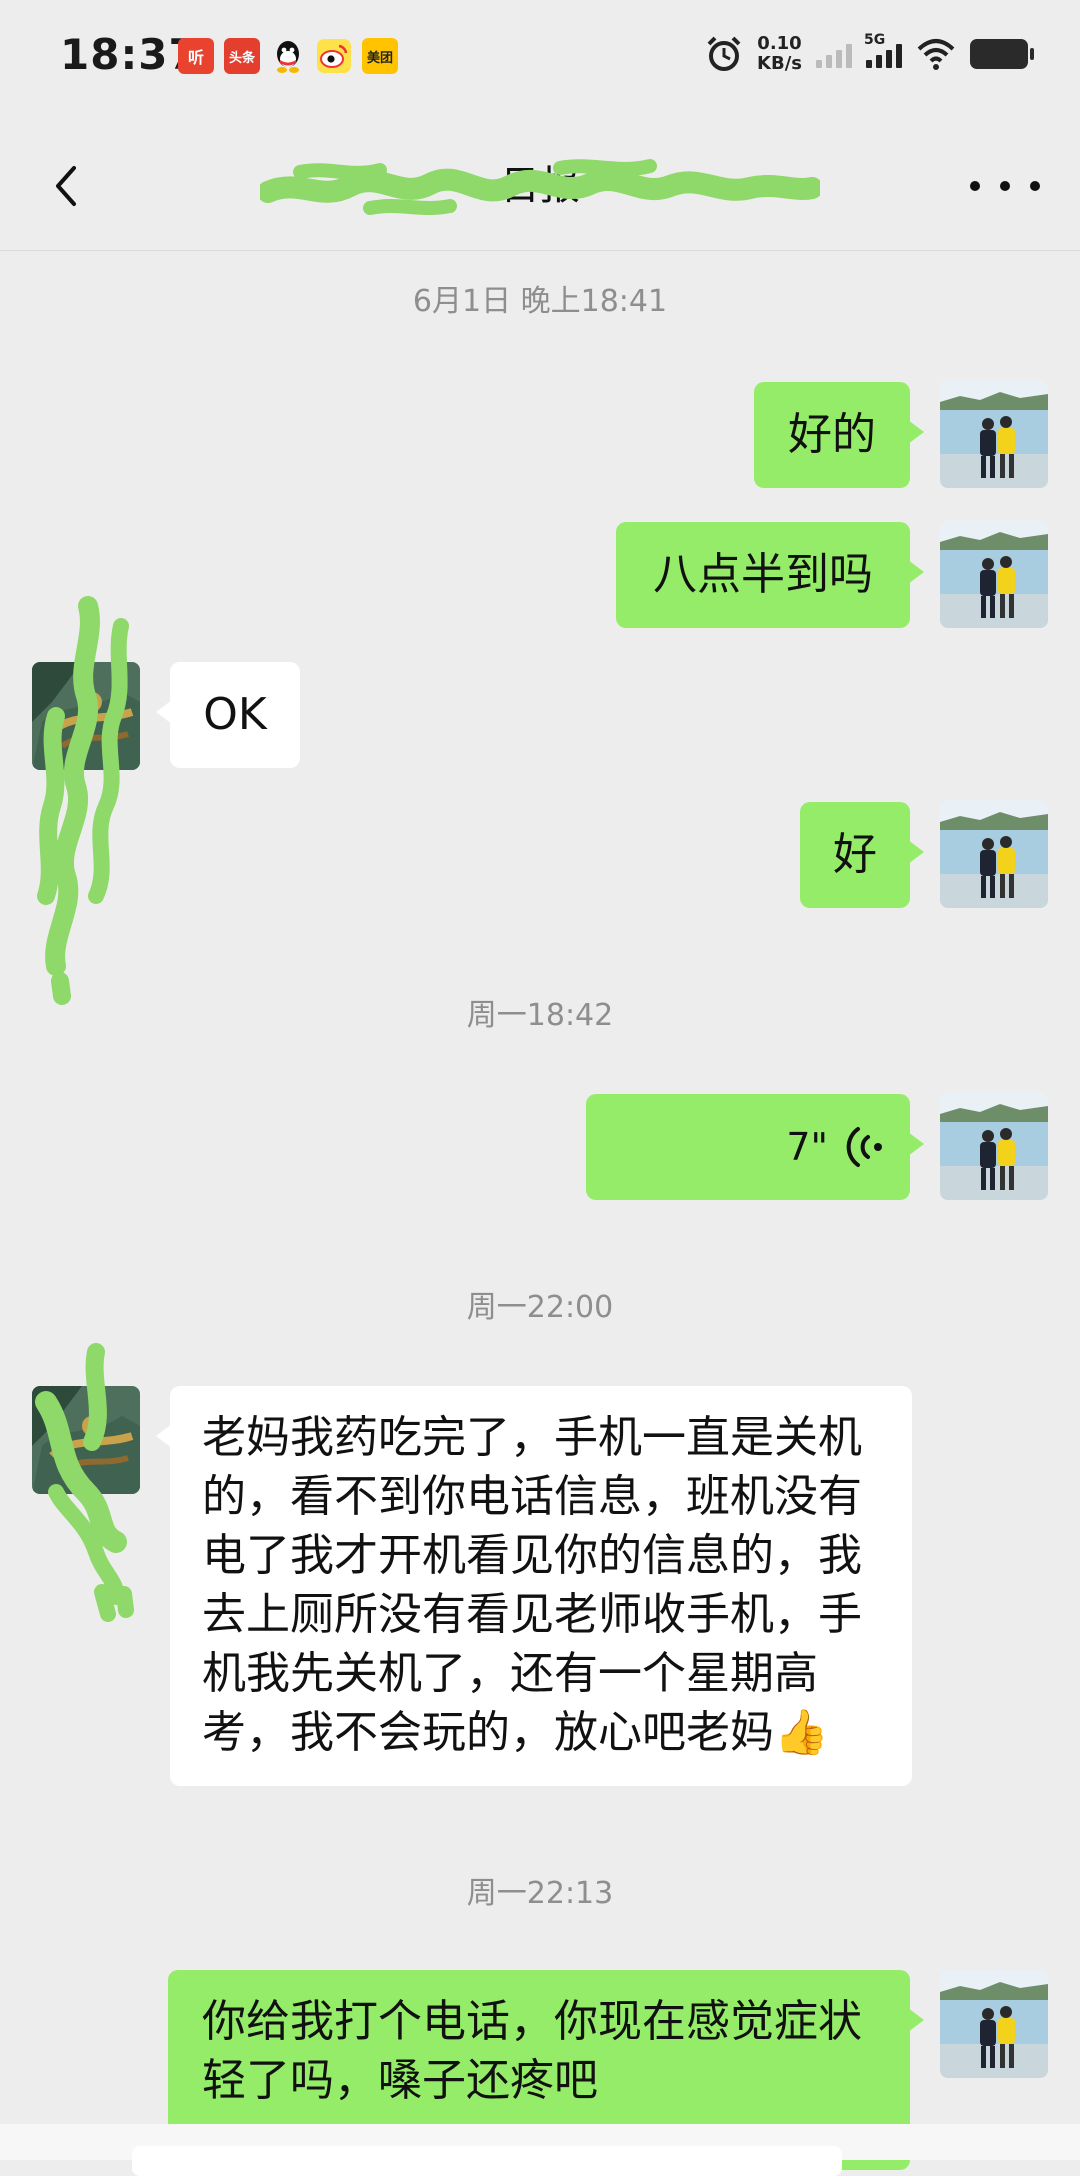 This screenshot has height=2176, width=1080. I want to click on message-line: 轻了吗，嗓子还疼吧, so click(400, 2080).